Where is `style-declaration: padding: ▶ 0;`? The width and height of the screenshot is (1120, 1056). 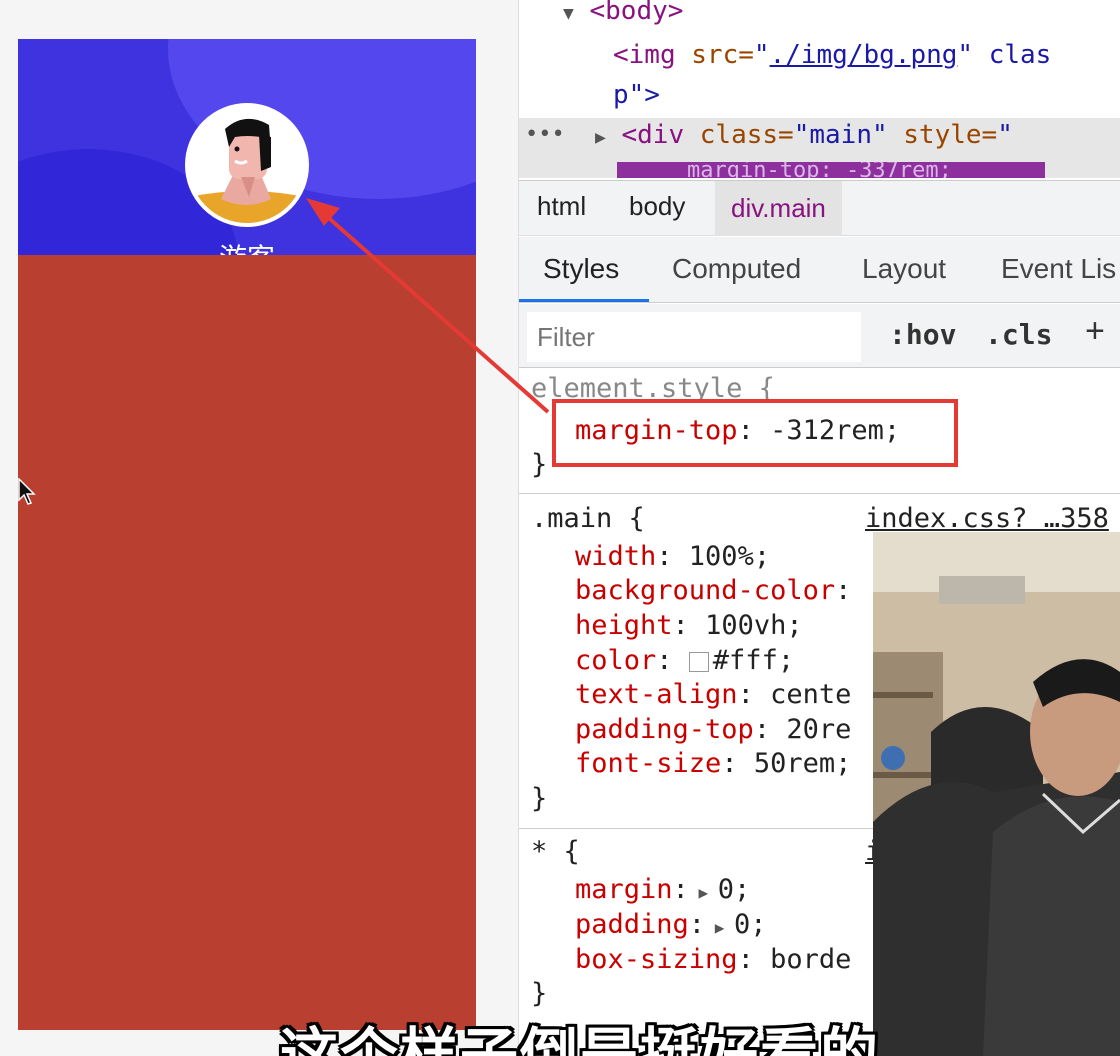 style-declaration: padding: ▶ 0; is located at coordinates (670, 924).